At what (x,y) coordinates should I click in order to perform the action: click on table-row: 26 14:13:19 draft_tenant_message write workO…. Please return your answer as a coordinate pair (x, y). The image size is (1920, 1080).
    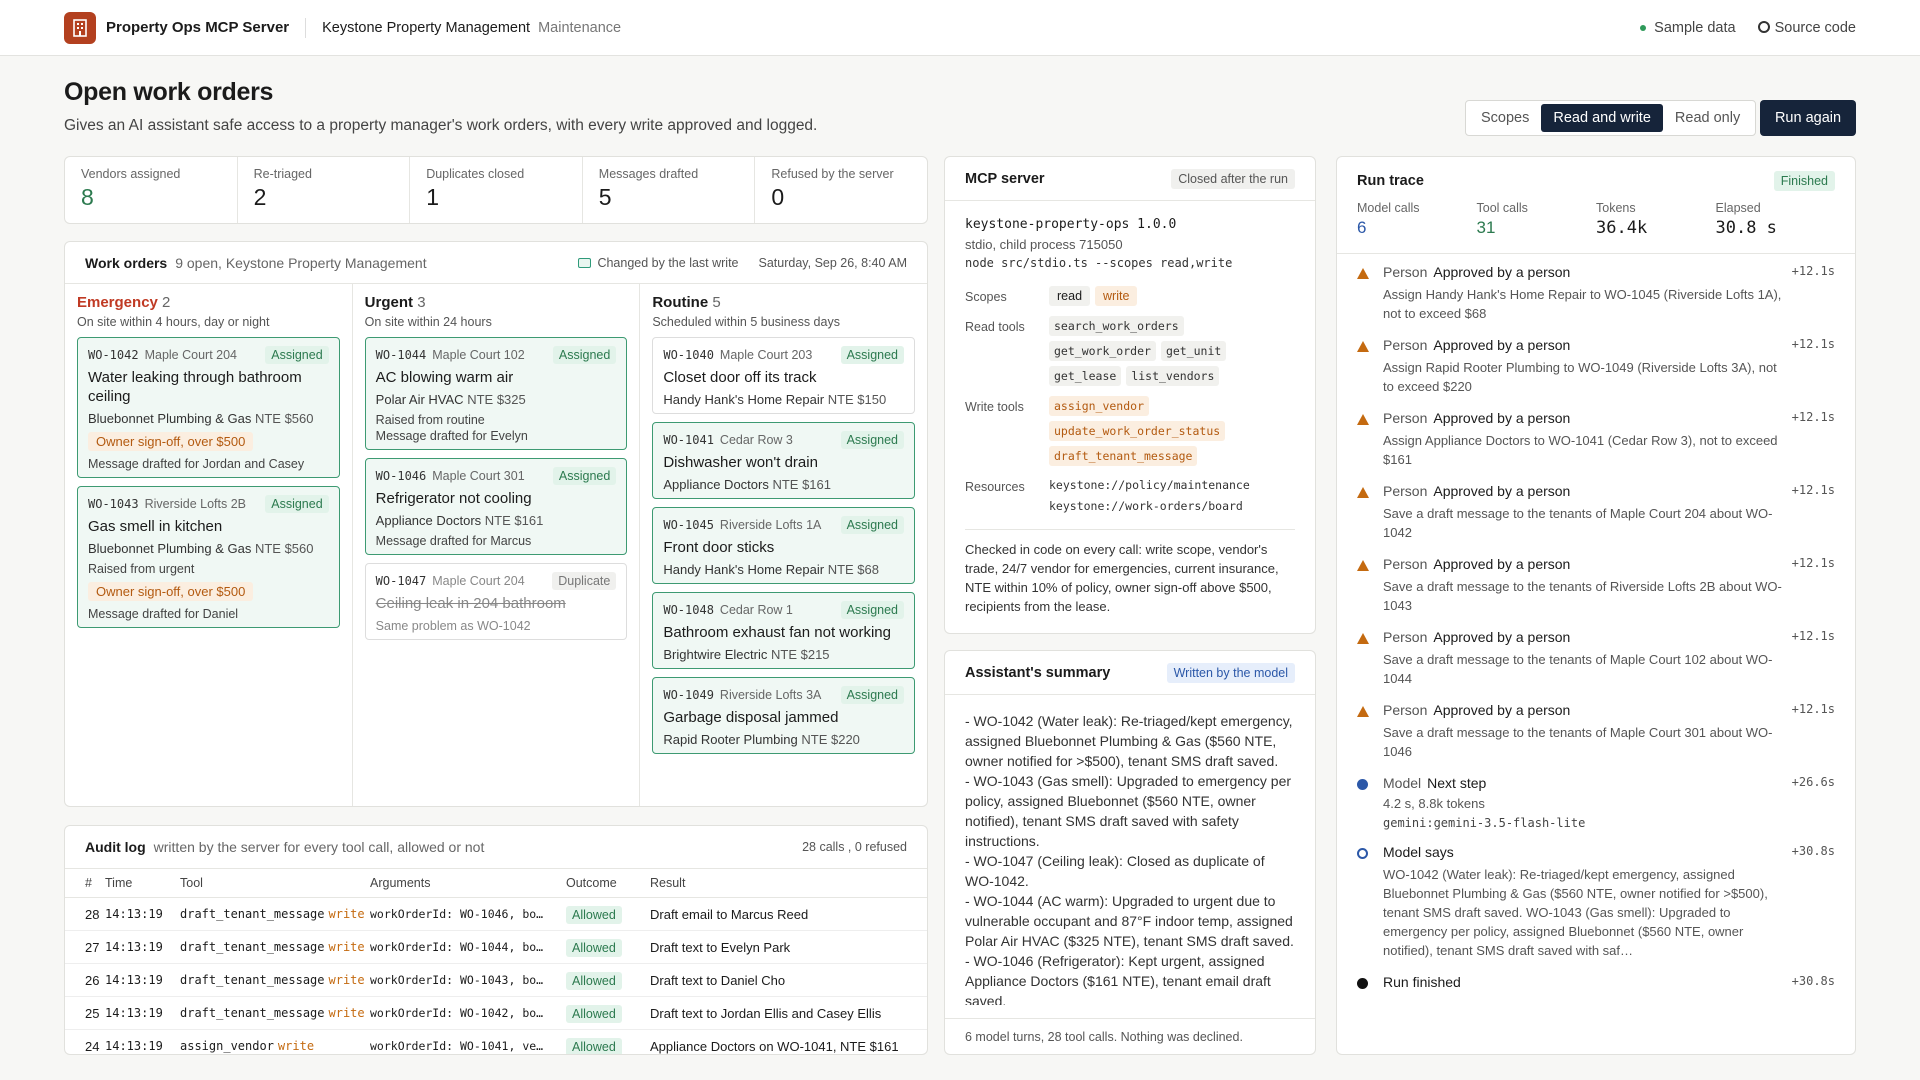
    Looking at the image, I should click on (496, 980).